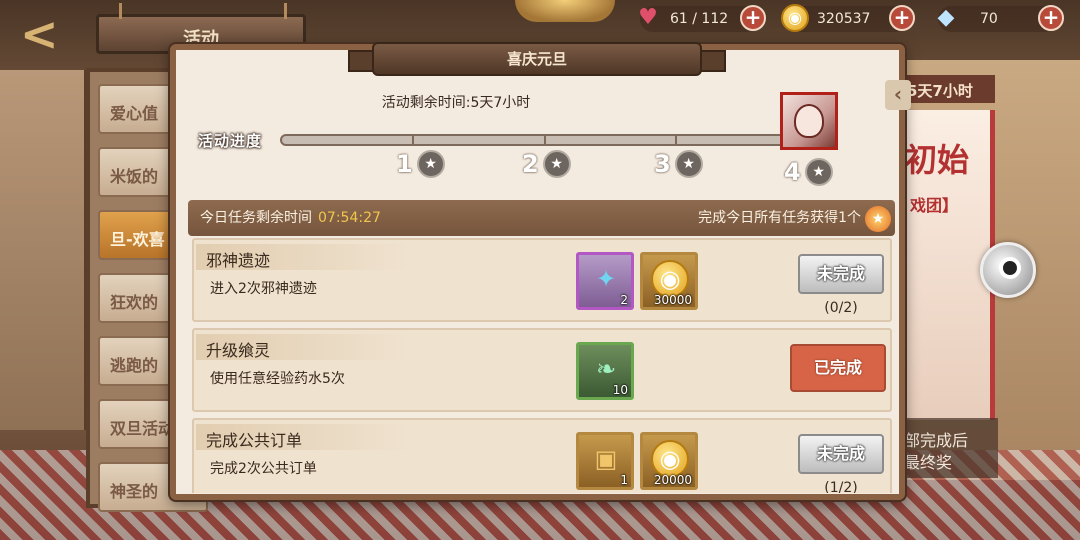 The width and height of the screenshot is (1080, 540). Describe the element at coordinates (542, 280) in the screenshot. I see `task-row: 邪神遗迹 进入2次邪神遗迹 ✦ 2 ◉ 30000 未完成 (0/2)` at that location.